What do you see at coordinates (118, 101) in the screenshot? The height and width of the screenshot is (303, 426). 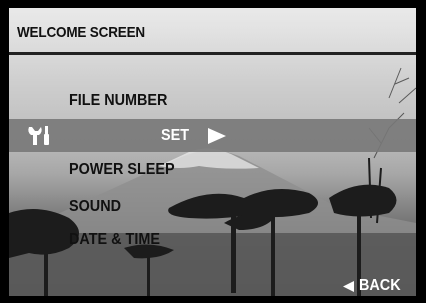 I see `menu-item-file-number: FILE NUMBER` at bounding box center [118, 101].